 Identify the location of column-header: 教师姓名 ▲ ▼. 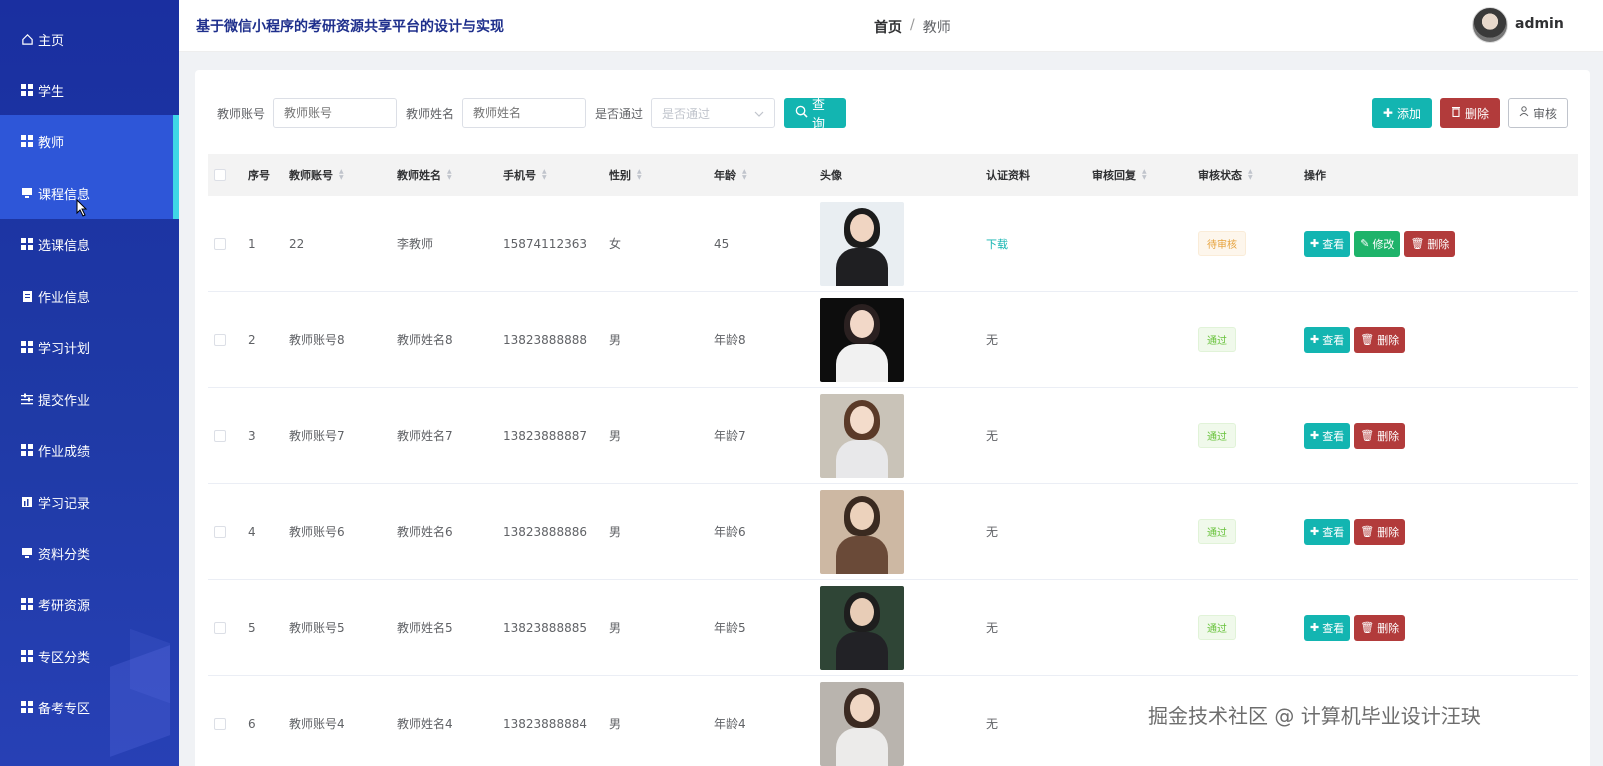
(450, 175).